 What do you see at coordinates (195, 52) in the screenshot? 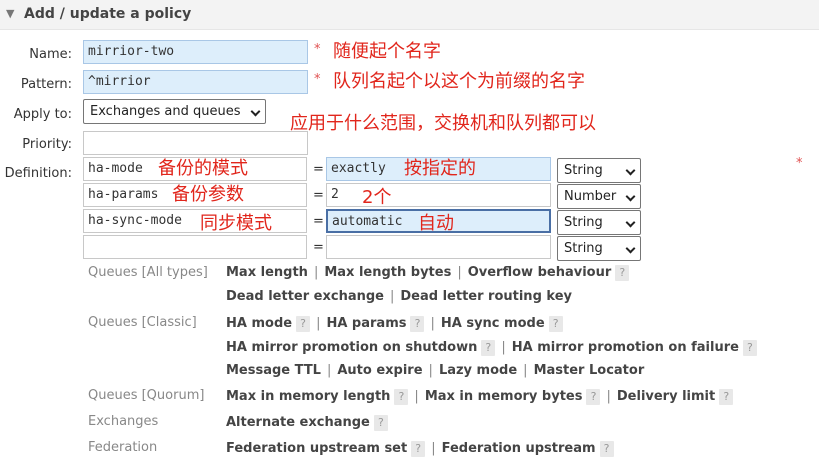
I see `name-input: mirrior-two` at bounding box center [195, 52].